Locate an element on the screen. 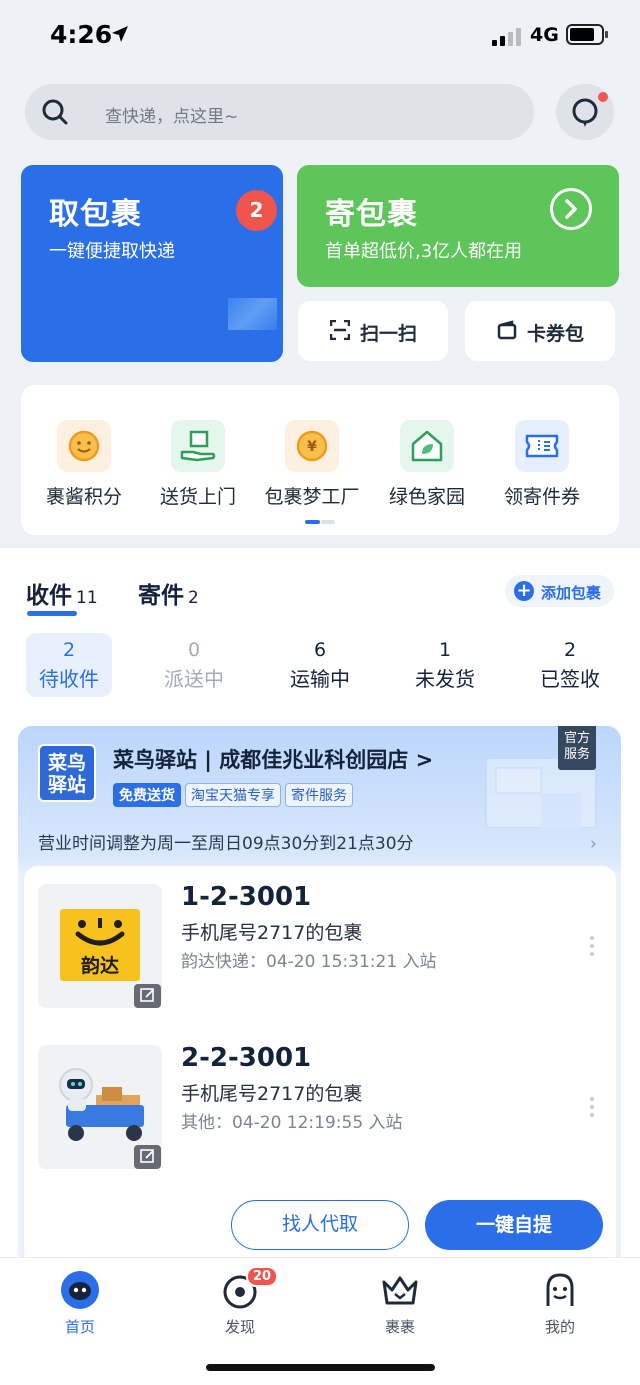 This screenshot has height=1385, width=640. service-send-coupon: 领寄件券 is located at coordinates (542, 464).